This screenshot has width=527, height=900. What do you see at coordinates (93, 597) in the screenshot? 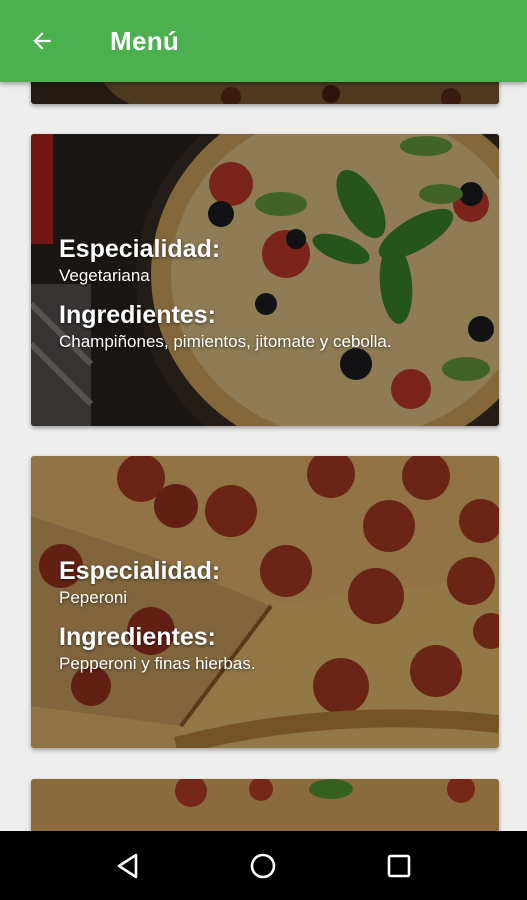
I see `specialty-value: Peperoni` at bounding box center [93, 597].